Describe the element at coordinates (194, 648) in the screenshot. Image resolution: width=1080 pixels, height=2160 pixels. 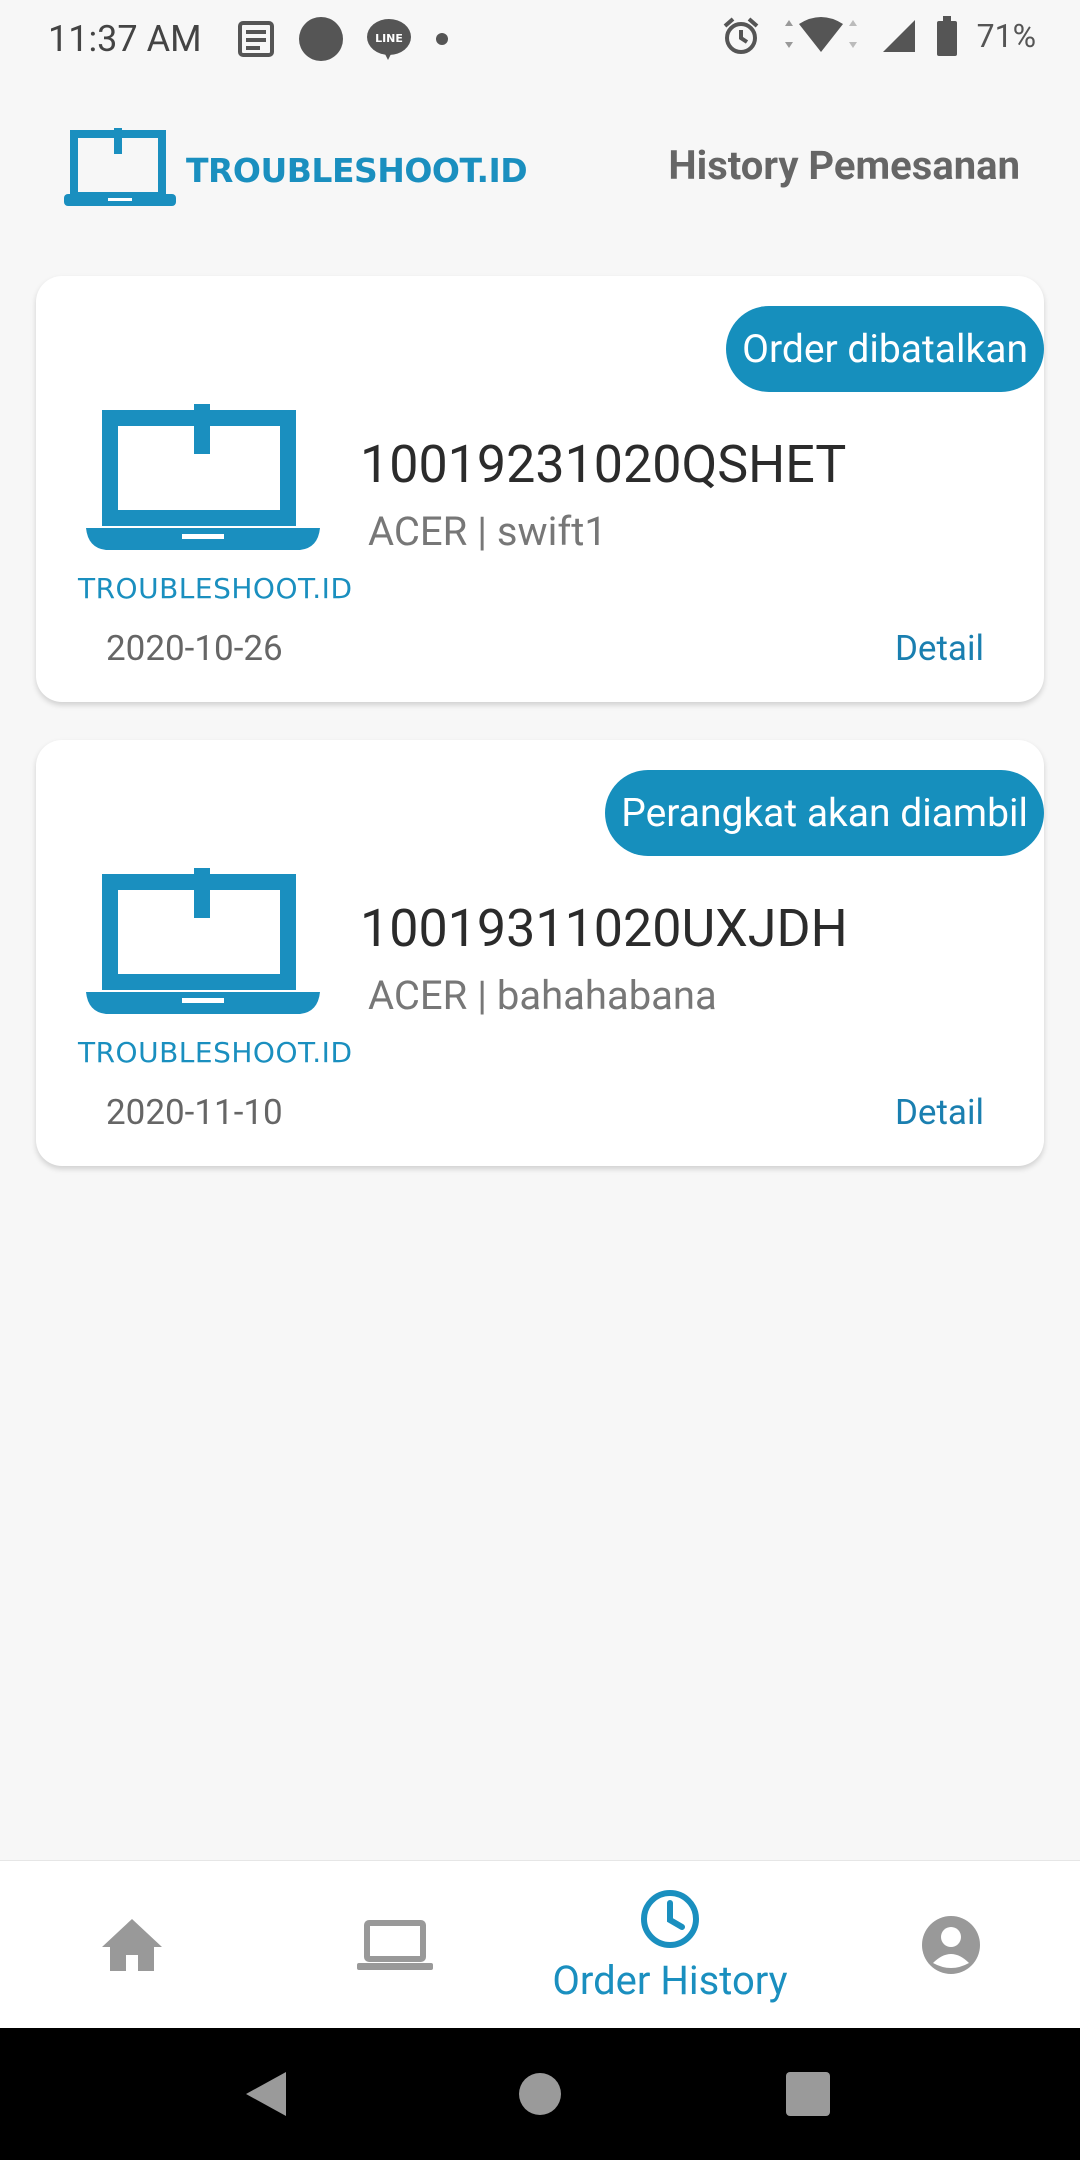
I see `order-date: 2020-10-26` at that location.